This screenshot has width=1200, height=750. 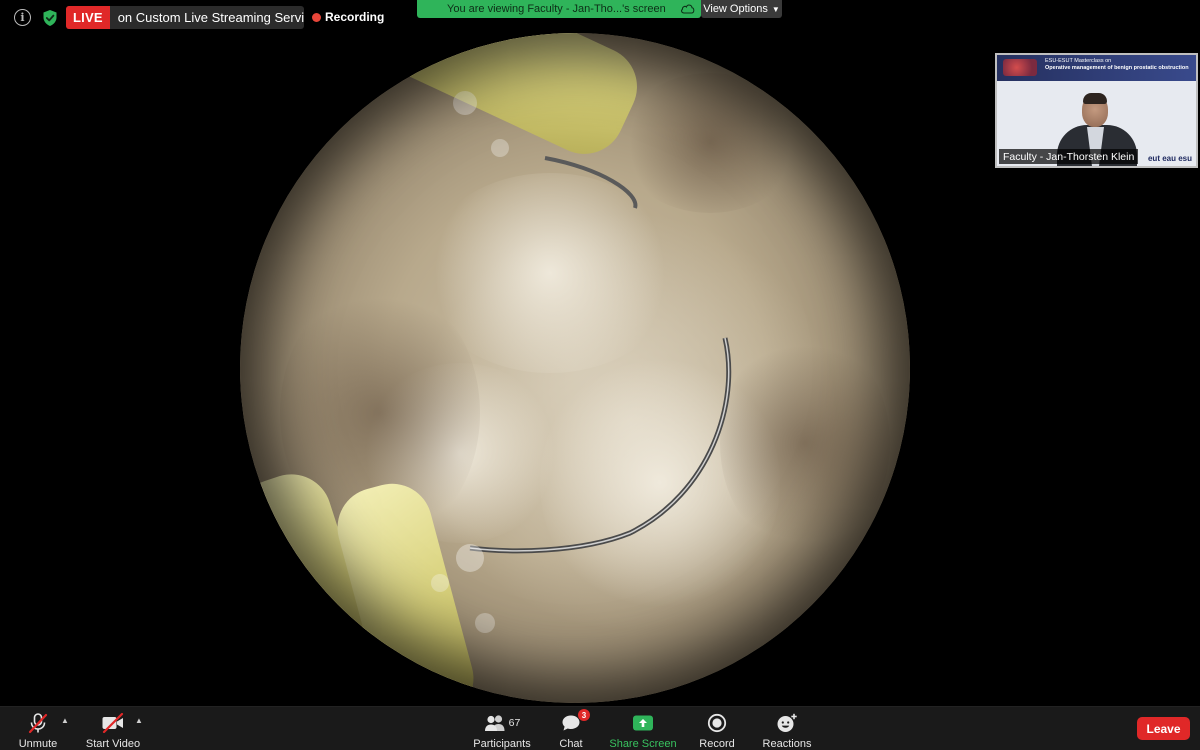 What do you see at coordinates (38, 744) in the screenshot?
I see `unmute-label: Unmute` at bounding box center [38, 744].